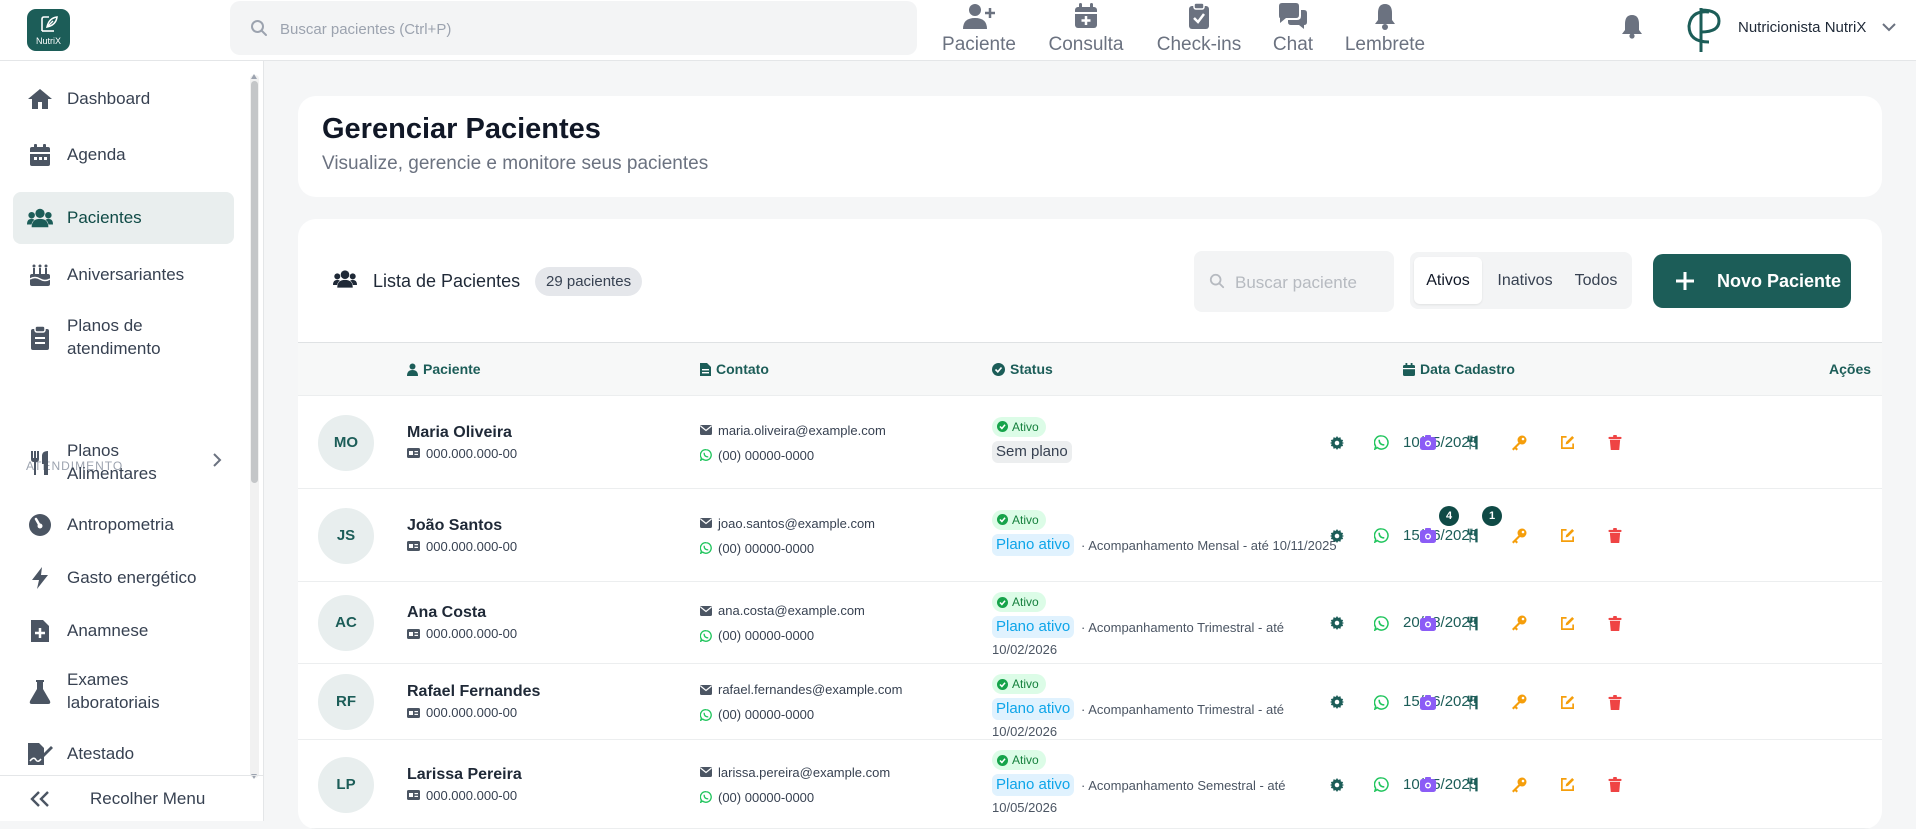 This screenshot has width=1916, height=829. I want to click on filter-ativos: Ativos, so click(1448, 280).